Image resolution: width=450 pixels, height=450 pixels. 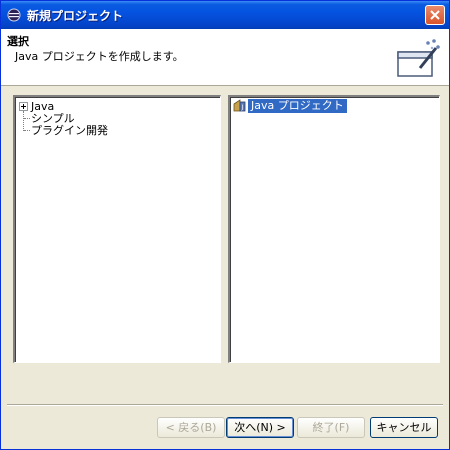 I want to click on close-button, so click(x=435, y=15).